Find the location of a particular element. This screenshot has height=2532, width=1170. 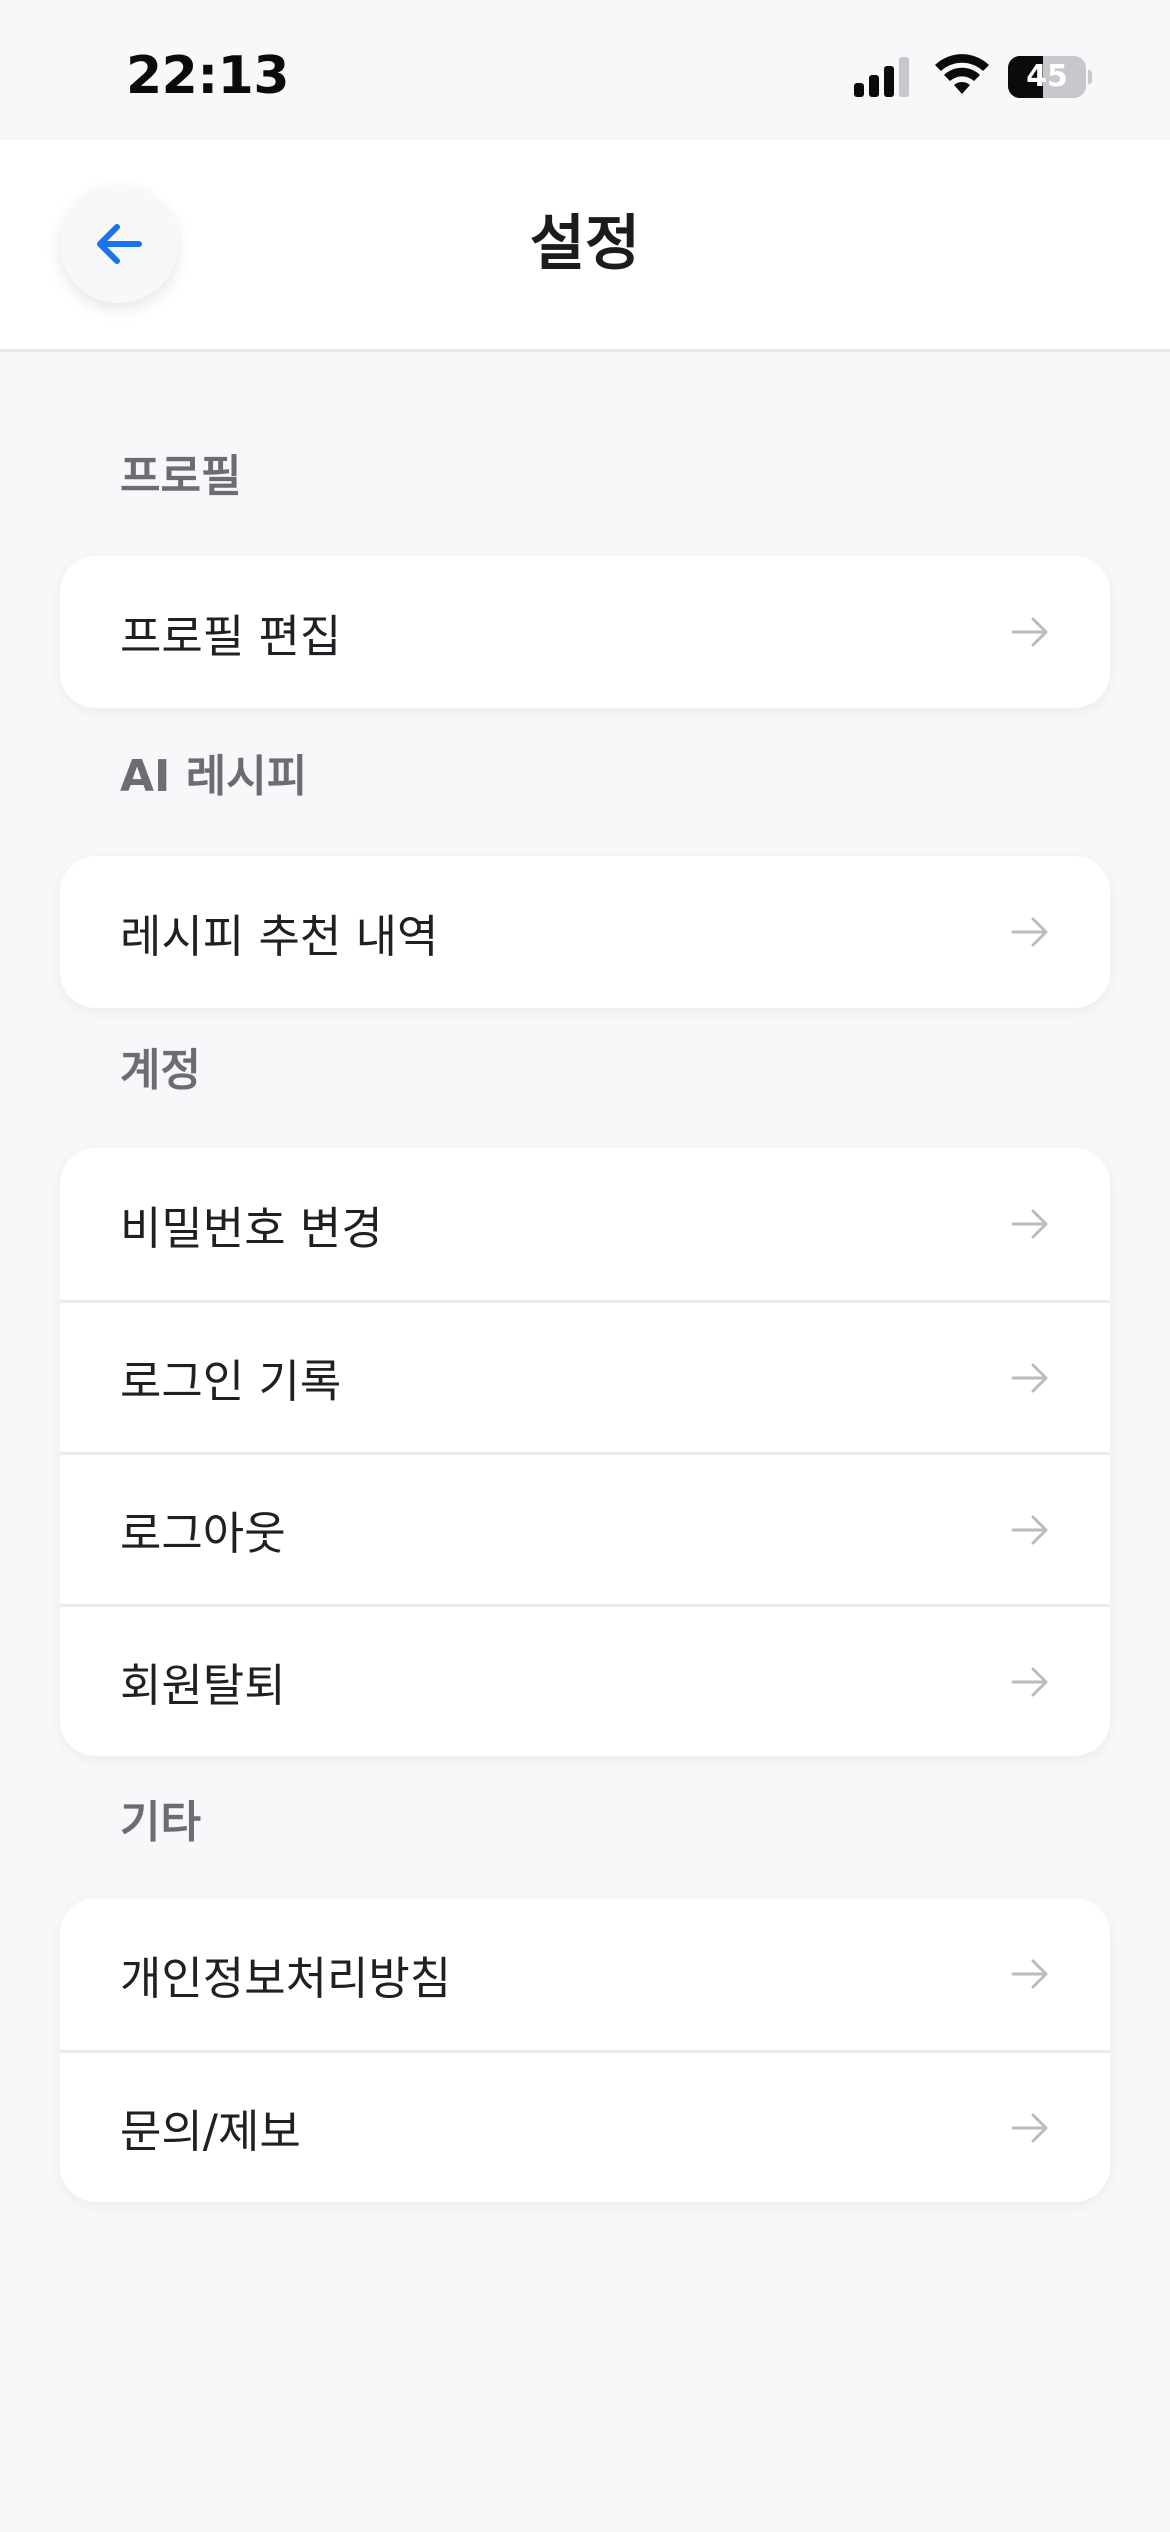

card-profile: 프로필 편집 is located at coordinates (585, 632).